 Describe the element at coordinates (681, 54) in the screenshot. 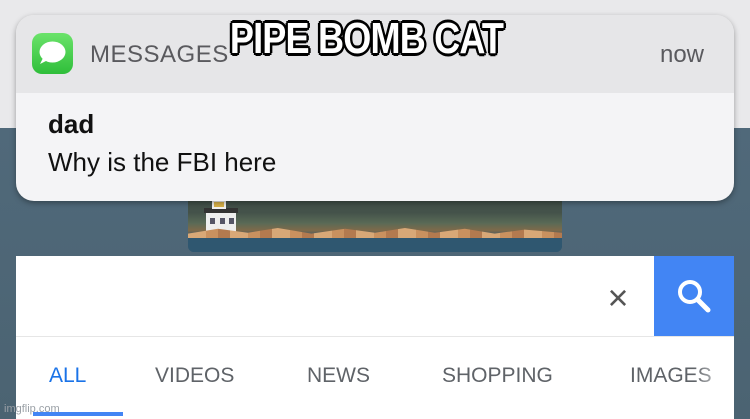

I see `notification-time: now` at that location.